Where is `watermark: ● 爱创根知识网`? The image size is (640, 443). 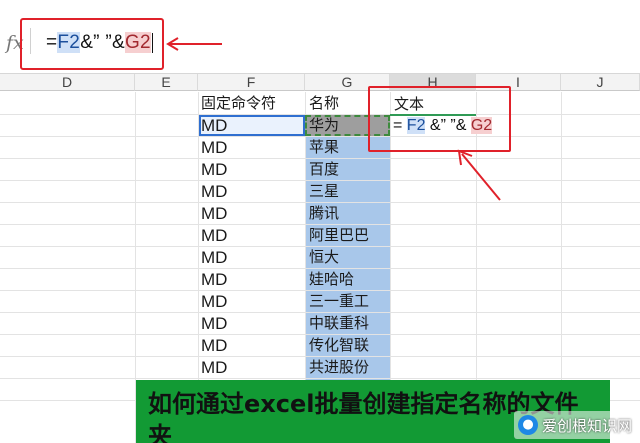
watermark: ● 爱创根知识网 is located at coordinates (575, 425).